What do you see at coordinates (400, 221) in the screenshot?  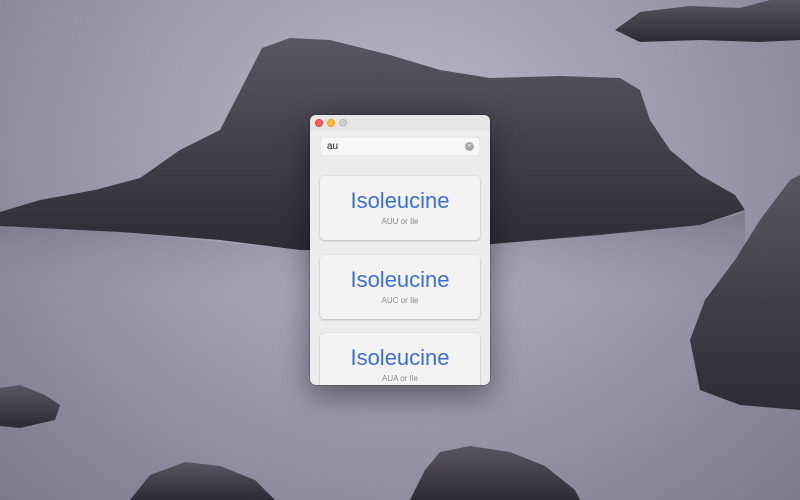 I see `codon-label: AUU or Ile` at bounding box center [400, 221].